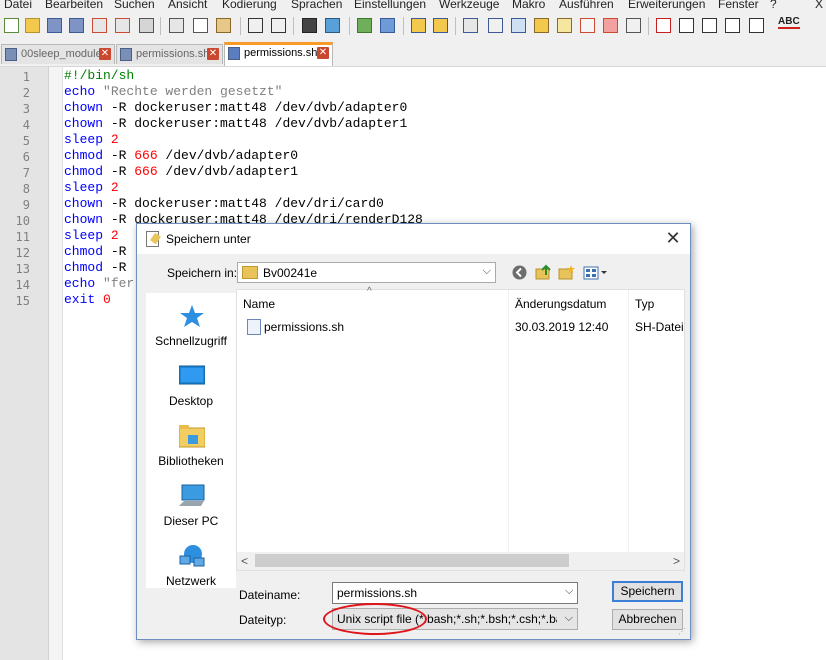 The height and width of the screenshot is (660, 826). Describe the element at coordinates (440, 25) in the screenshot. I see `sync-h-icon` at that location.